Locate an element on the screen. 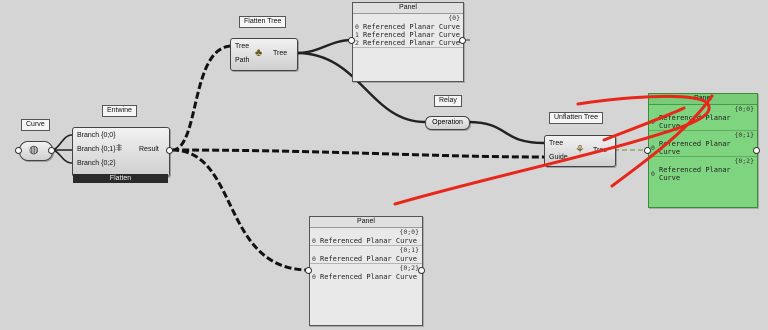  flatten-tree-tag: Flatten Tree is located at coordinates (263, 22).